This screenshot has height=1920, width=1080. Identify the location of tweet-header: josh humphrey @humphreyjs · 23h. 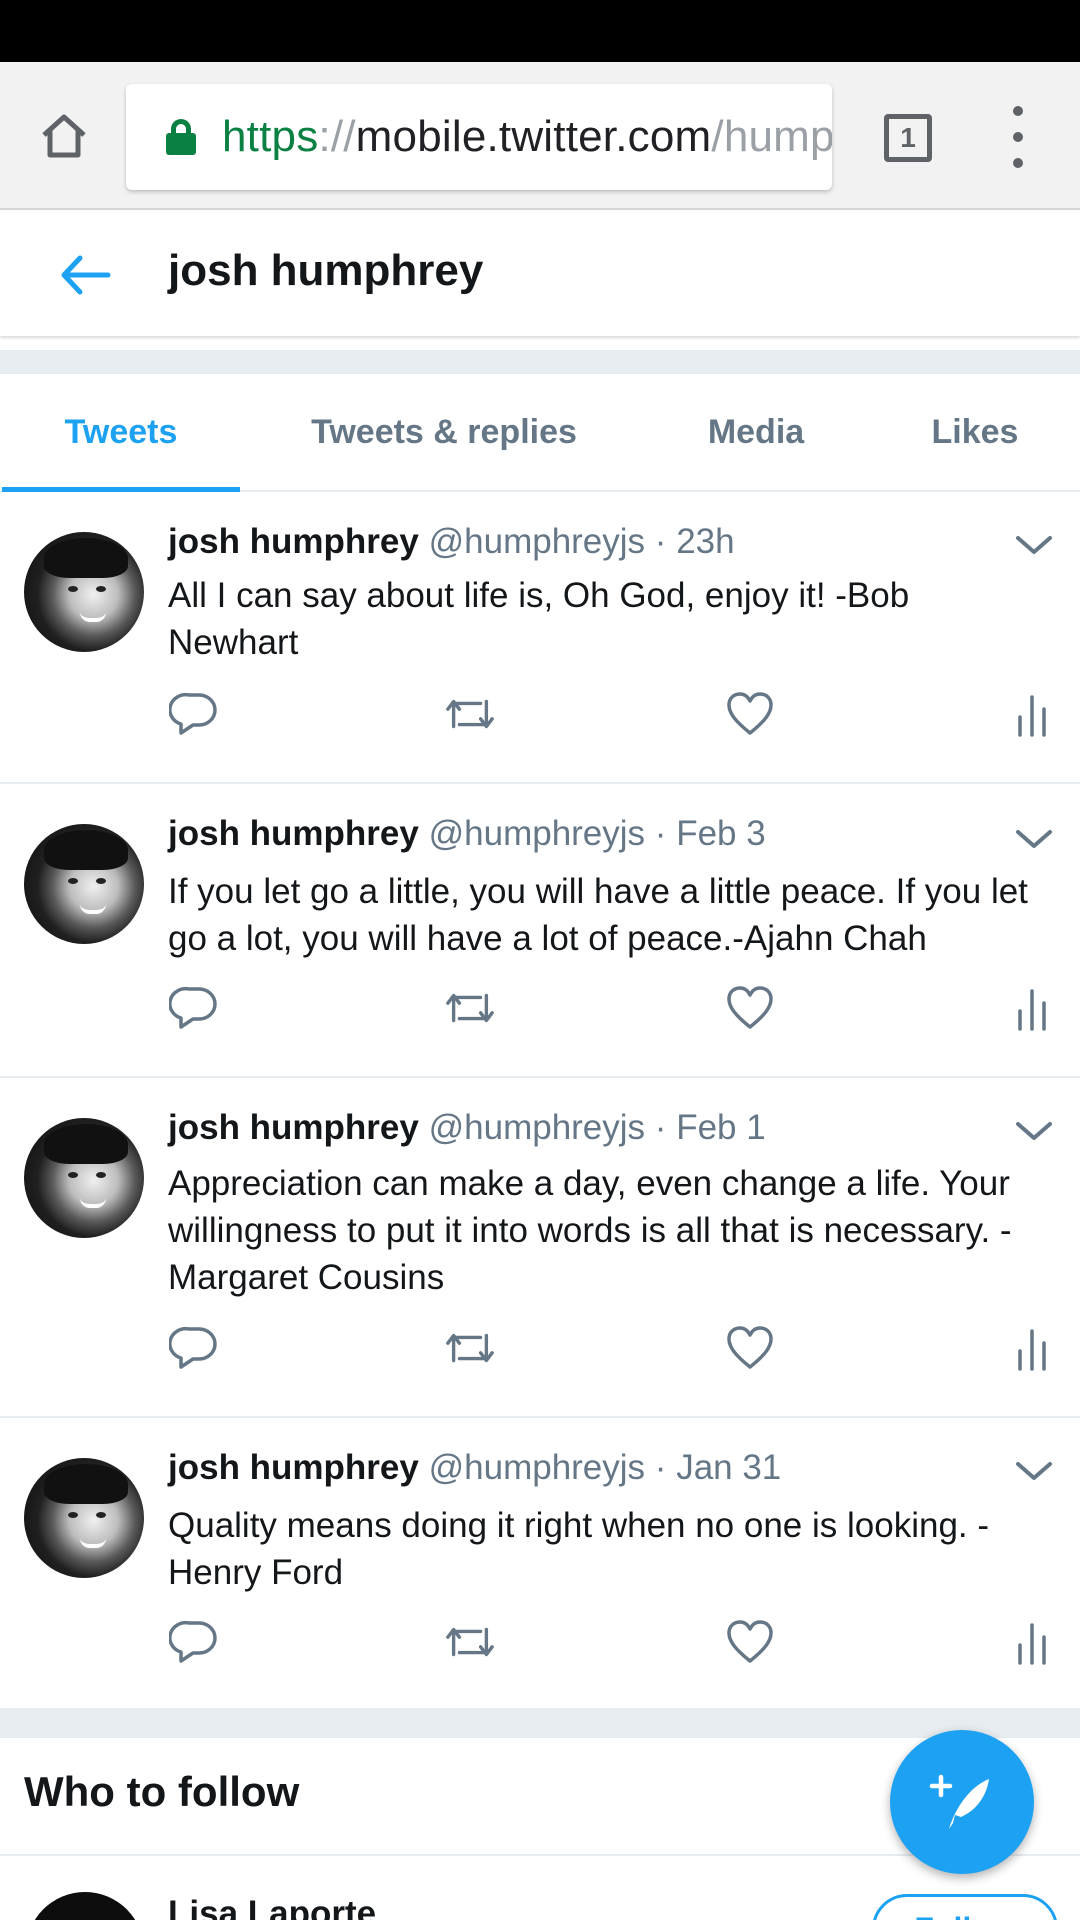
(451, 542).